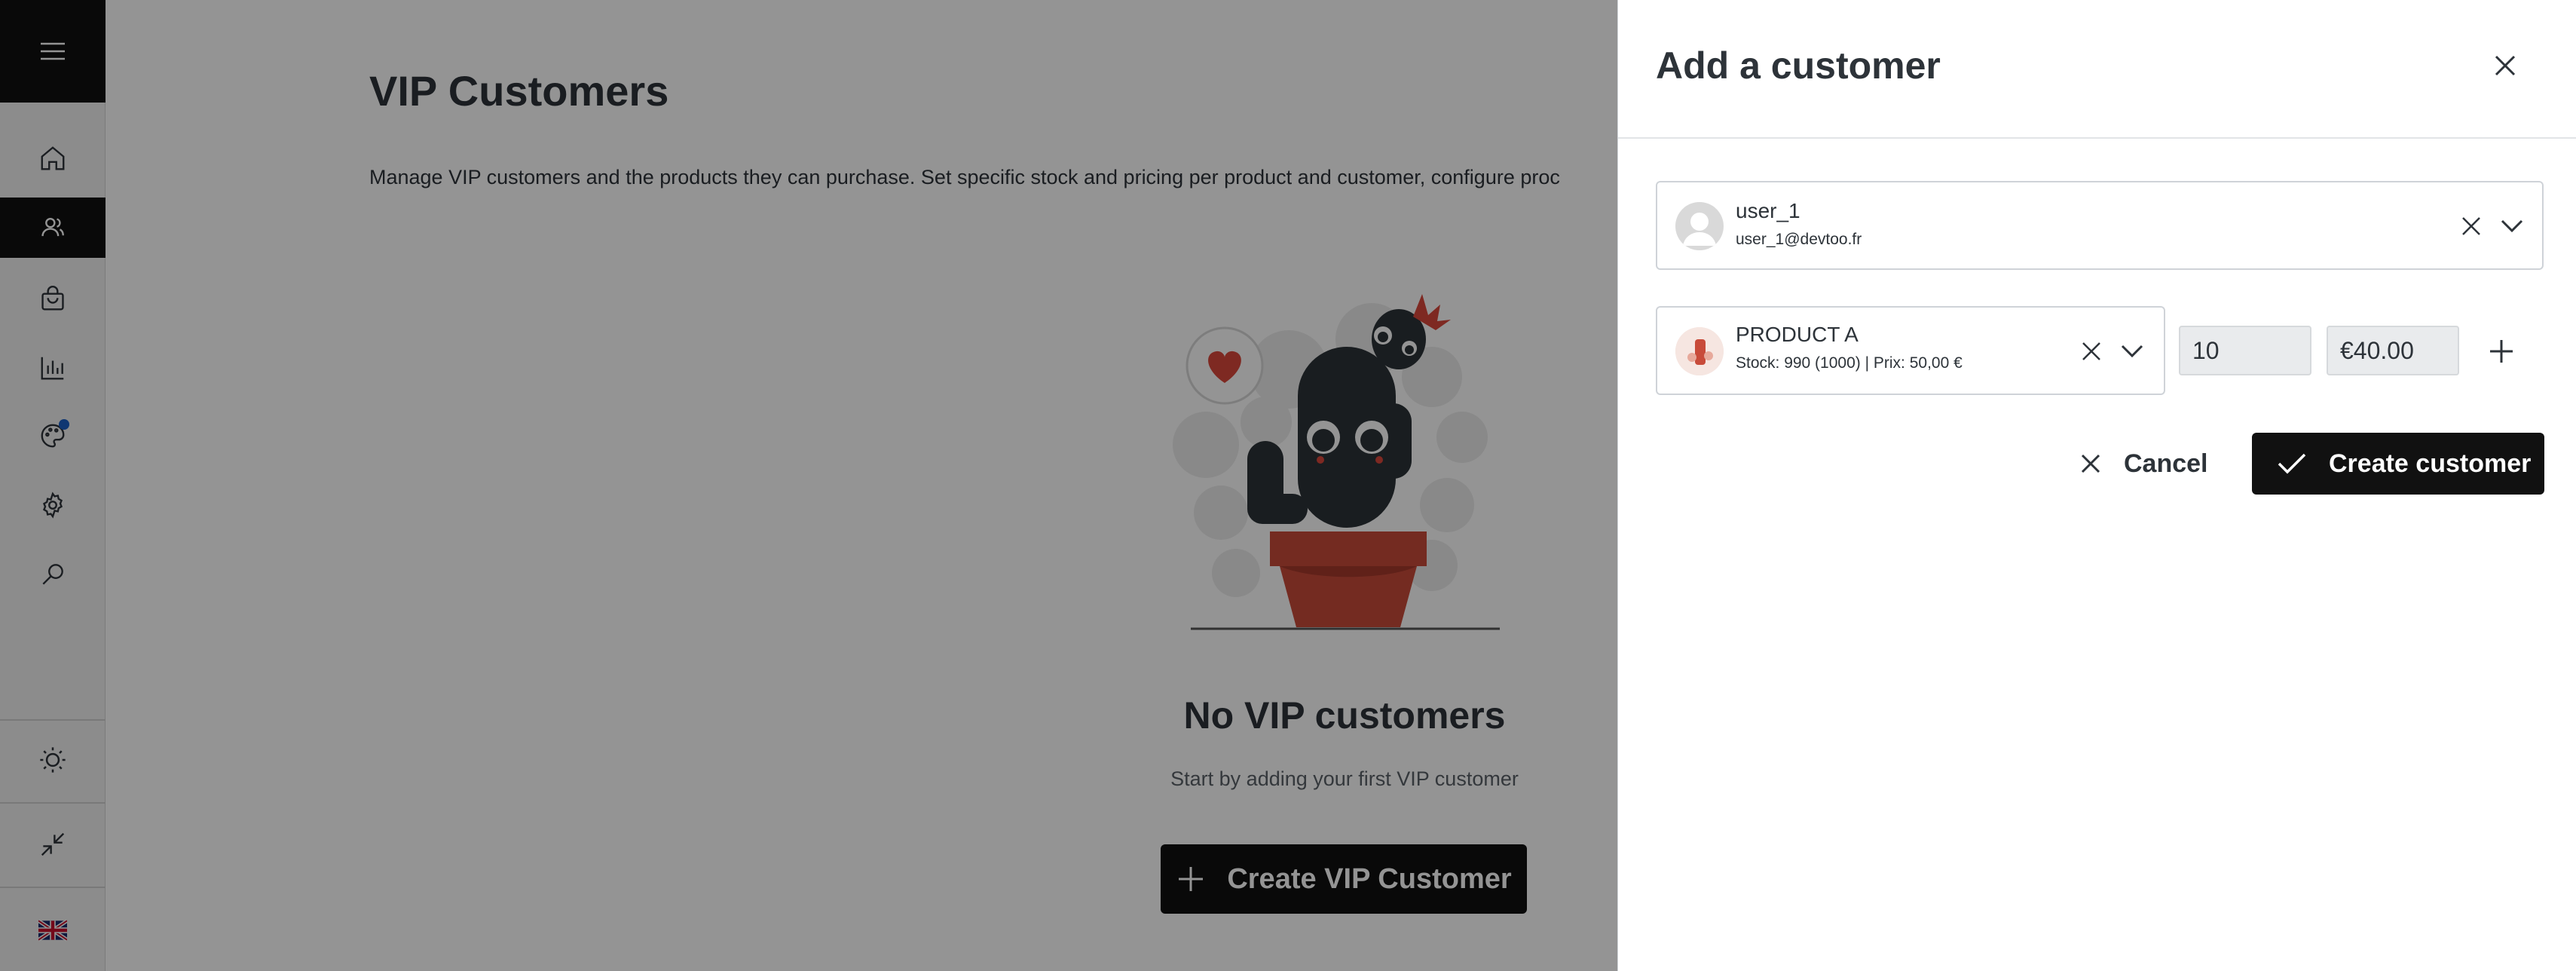  I want to click on product-name: PRODUCT A, so click(1798, 335).